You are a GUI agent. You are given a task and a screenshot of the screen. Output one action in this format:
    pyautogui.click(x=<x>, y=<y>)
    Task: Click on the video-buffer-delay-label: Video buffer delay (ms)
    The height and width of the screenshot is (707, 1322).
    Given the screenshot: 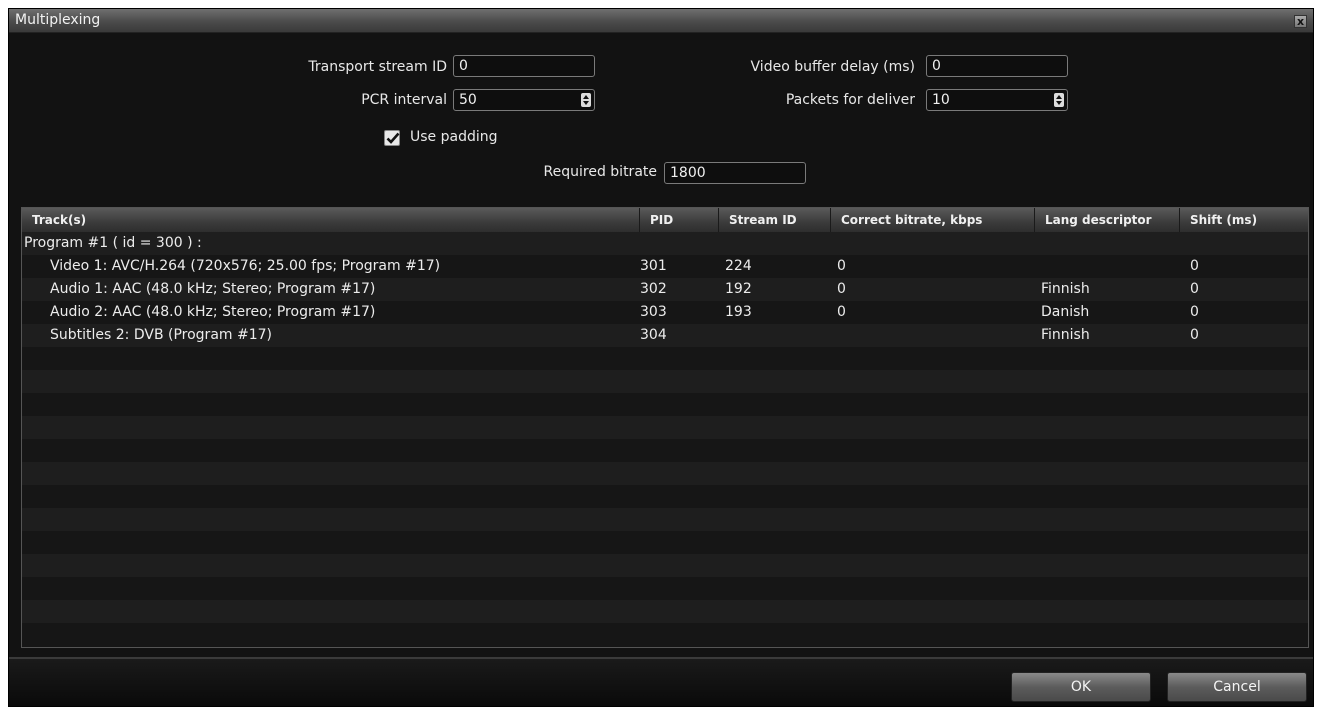 What is the action you would take?
    pyautogui.click(x=832, y=67)
    